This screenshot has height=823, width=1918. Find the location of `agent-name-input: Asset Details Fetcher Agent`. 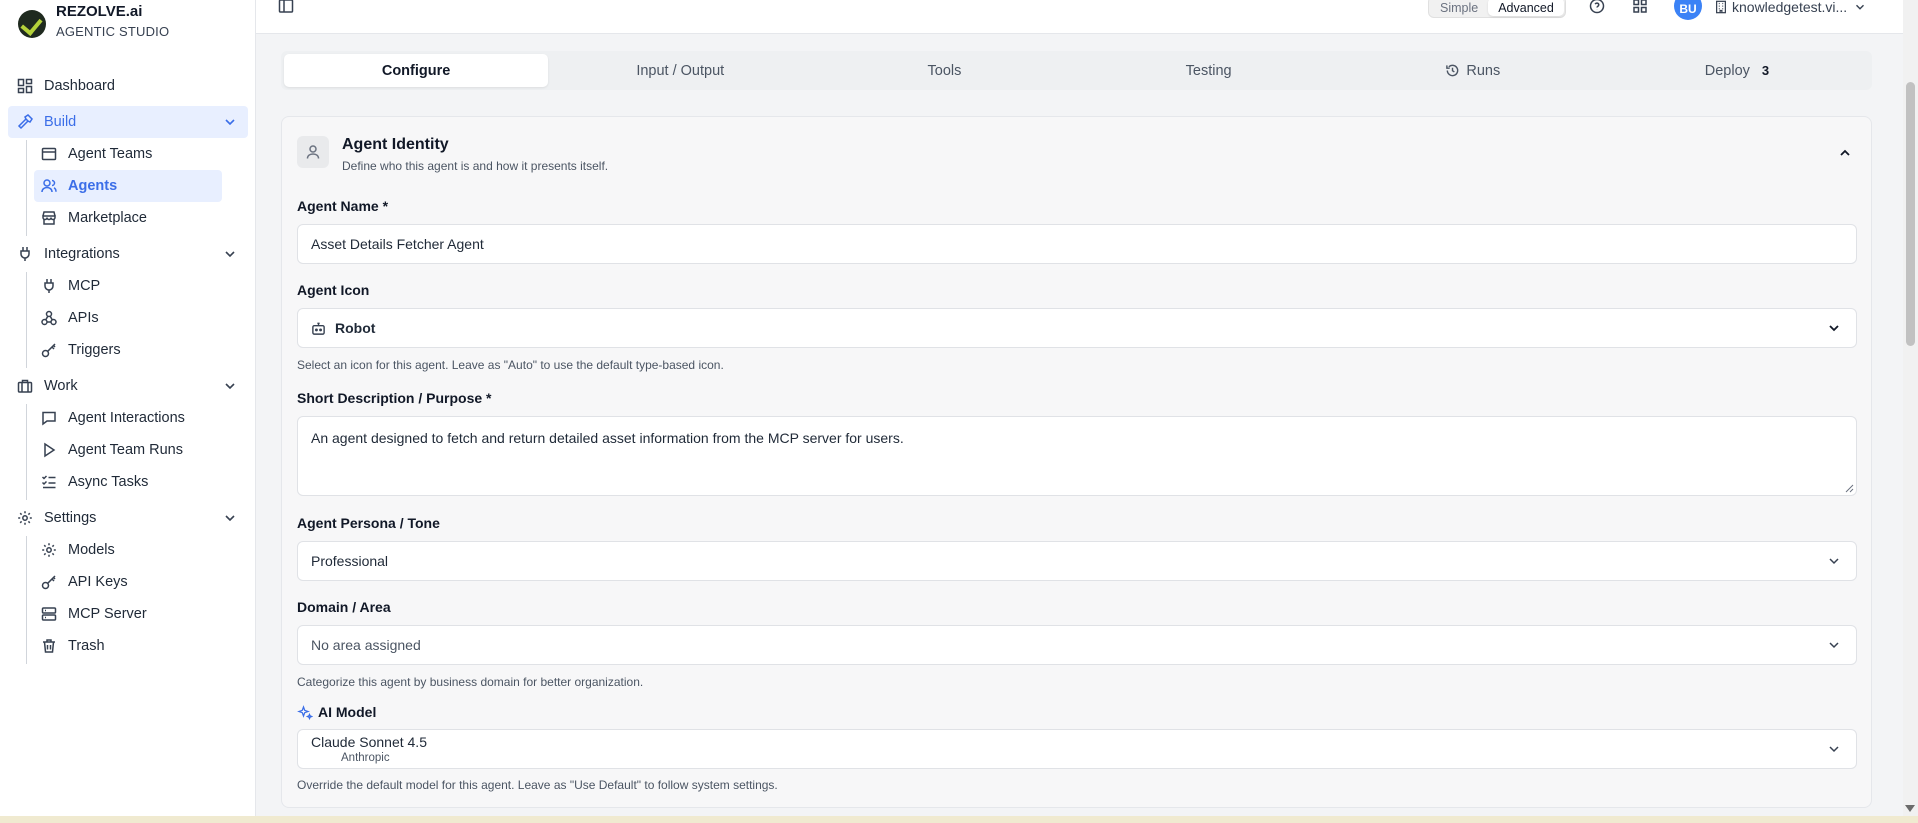

agent-name-input: Asset Details Fetcher Agent is located at coordinates (1077, 244).